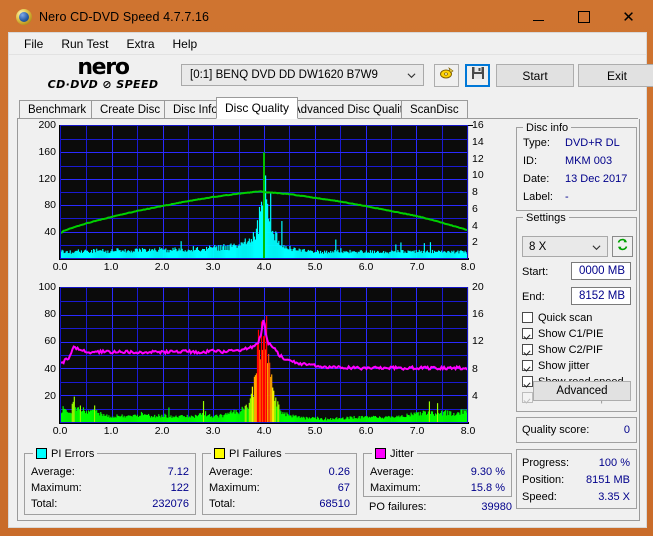 This screenshot has width=653, height=536. What do you see at coordinates (219, 453) in the screenshot?
I see `pi-failures-color-swatch` at bounding box center [219, 453].